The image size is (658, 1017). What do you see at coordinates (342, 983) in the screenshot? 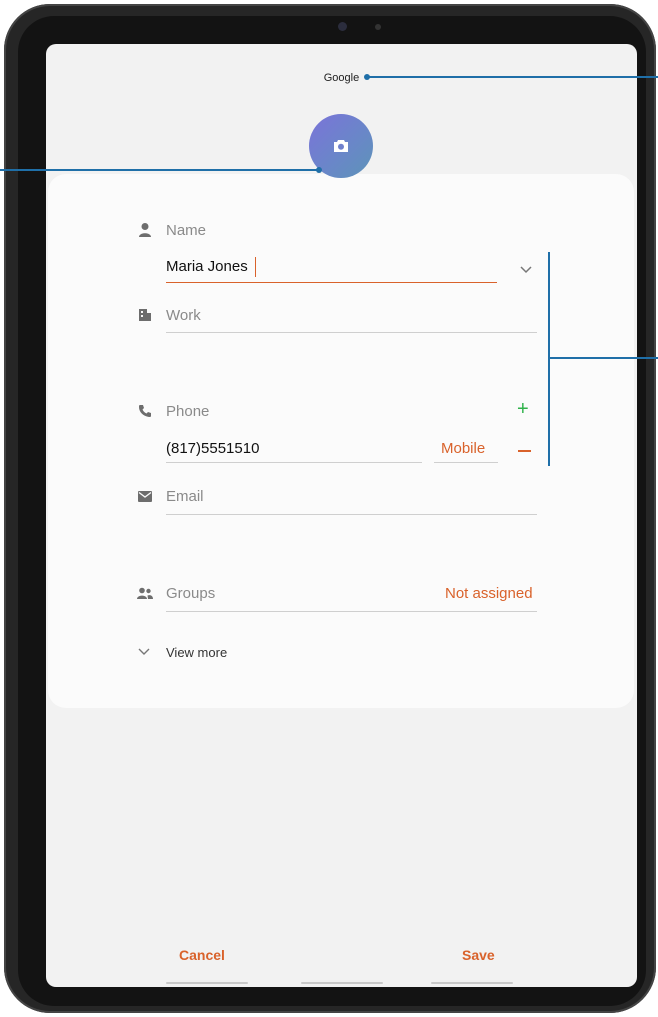
I see `nav-bar-home` at bounding box center [342, 983].